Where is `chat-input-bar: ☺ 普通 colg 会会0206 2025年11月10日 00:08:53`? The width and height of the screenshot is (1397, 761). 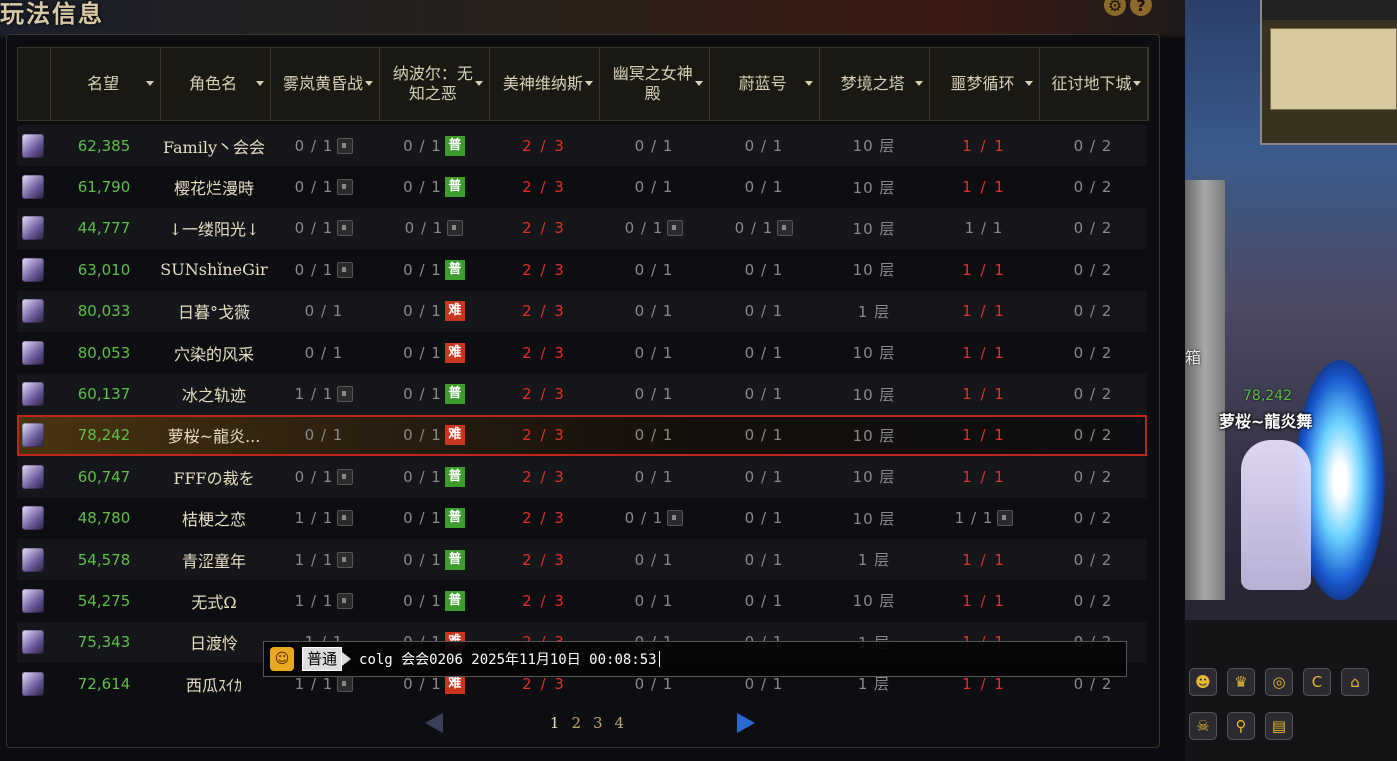 chat-input-bar: ☺ 普通 colg 会会0206 2025年11月10日 00:08:53 is located at coordinates (695, 659).